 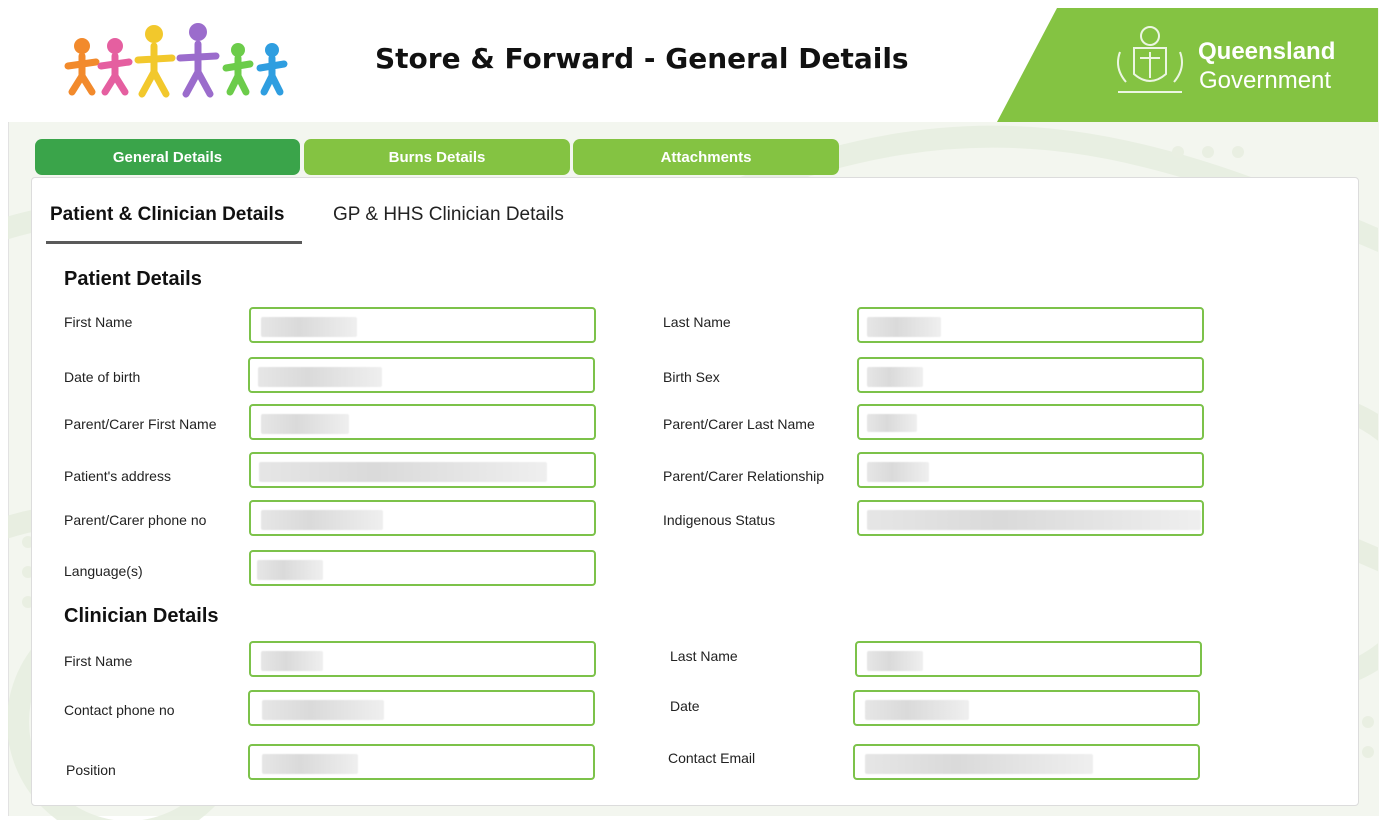 I want to click on patient-last-name-field, so click(x=1030, y=325).